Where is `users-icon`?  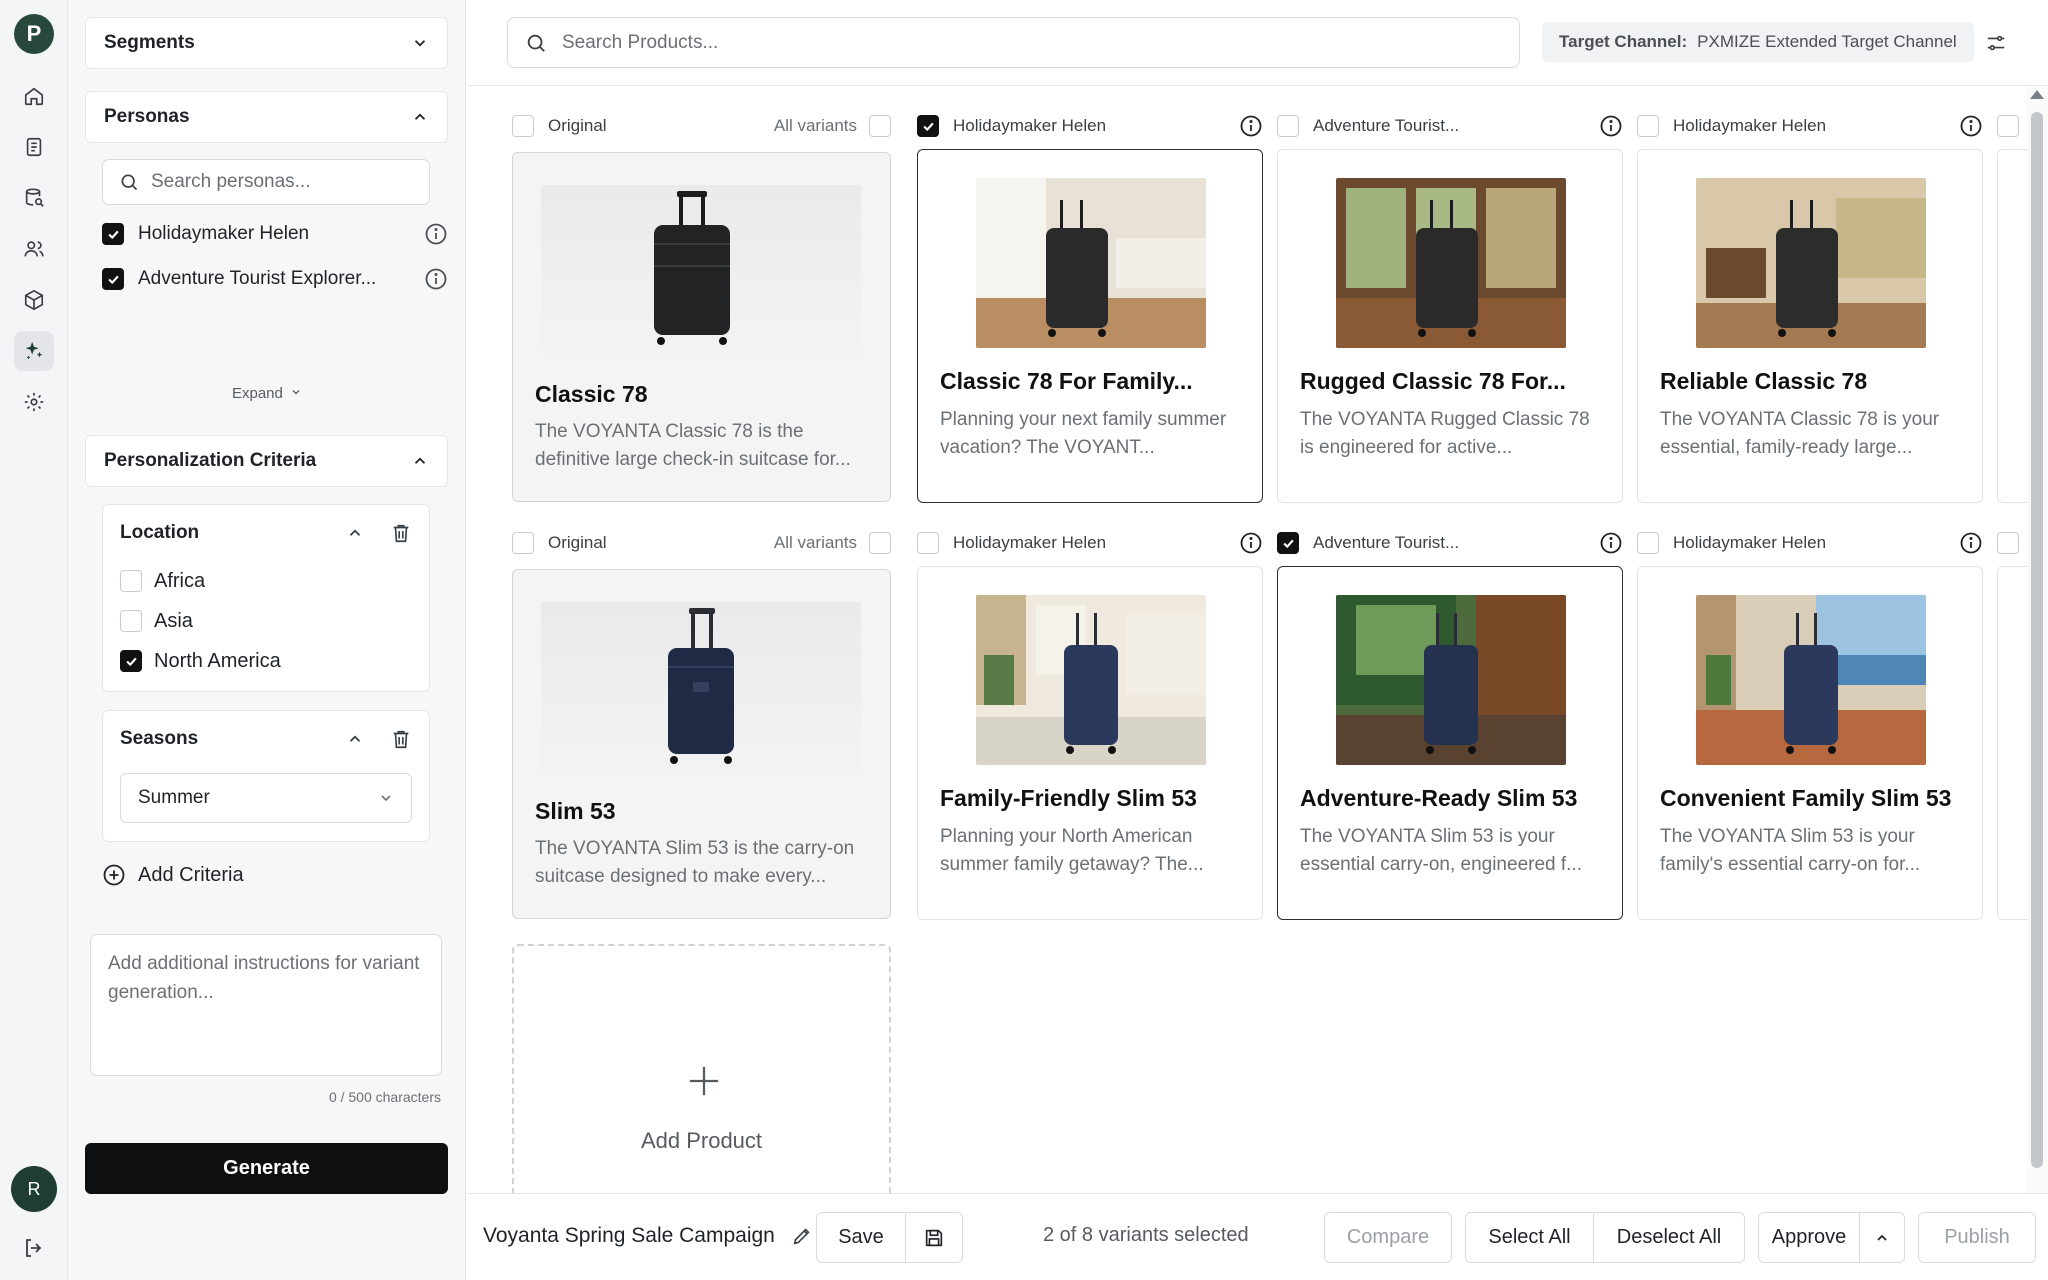
users-icon is located at coordinates (34, 249).